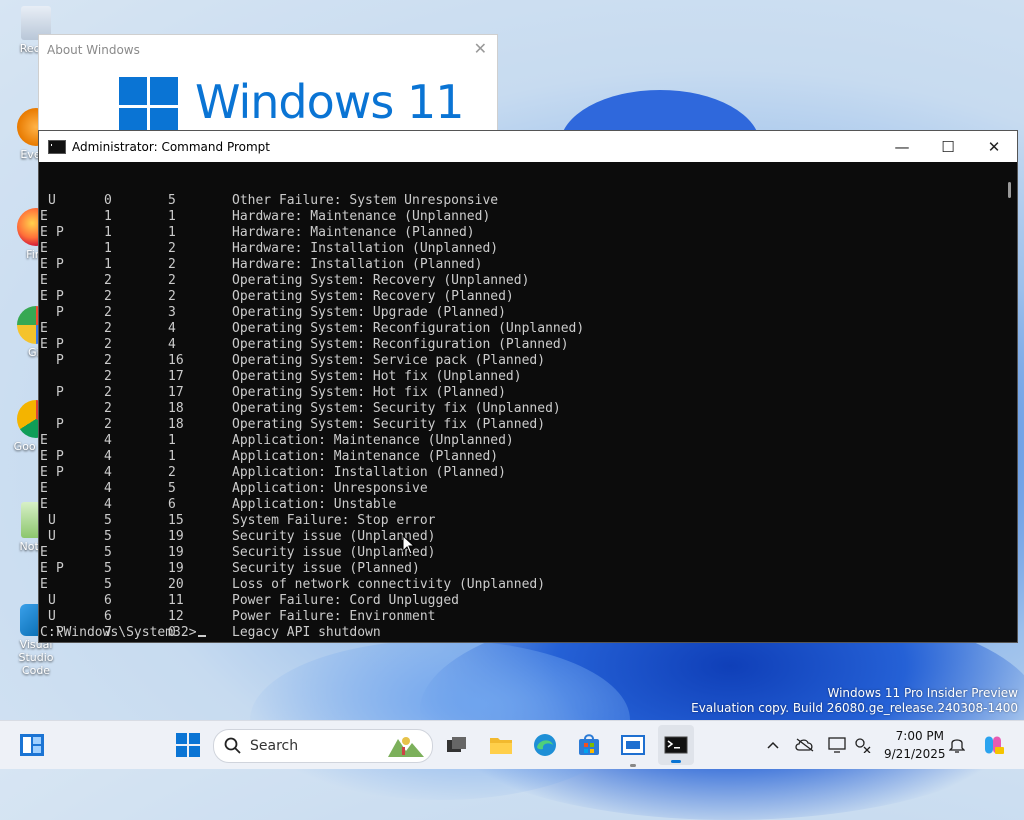  What do you see at coordinates (329, 102) in the screenshot?
I see `windows-11-wordmark: Windows 11` at bounding box center [329, 102].